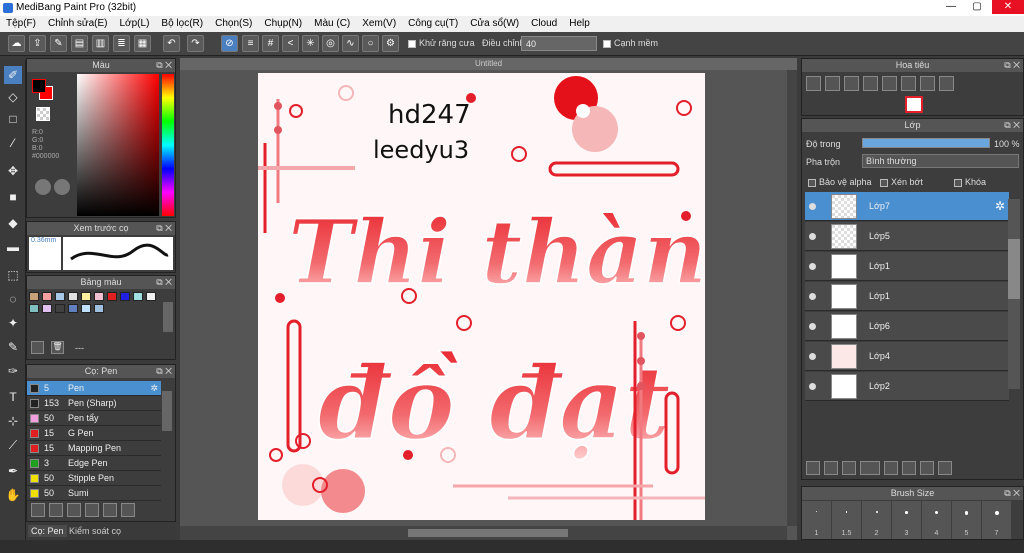  Describe the element at coordinates (270, 43) in the screenshot. I see `cross-snap-icon: #` at that location.